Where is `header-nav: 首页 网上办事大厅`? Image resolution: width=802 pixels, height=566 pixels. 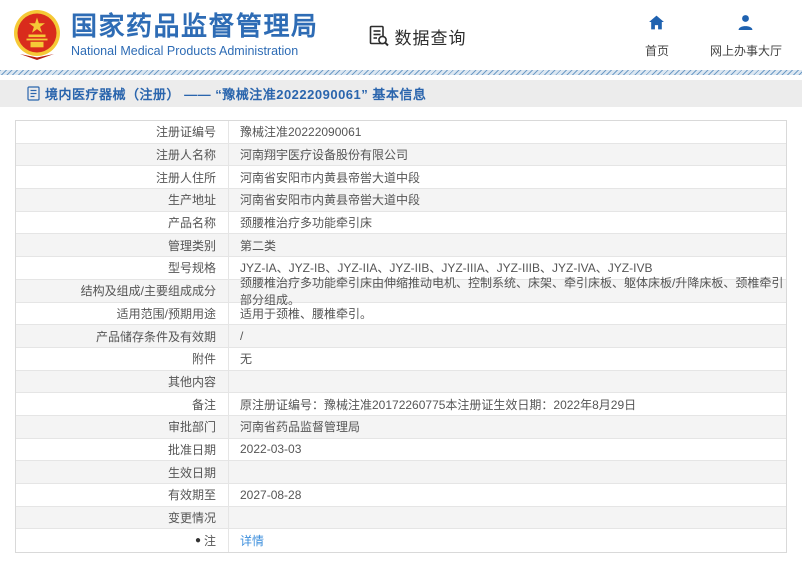
header-nav: 首页 网上办事大厅 is located at coordinates (708, 36).